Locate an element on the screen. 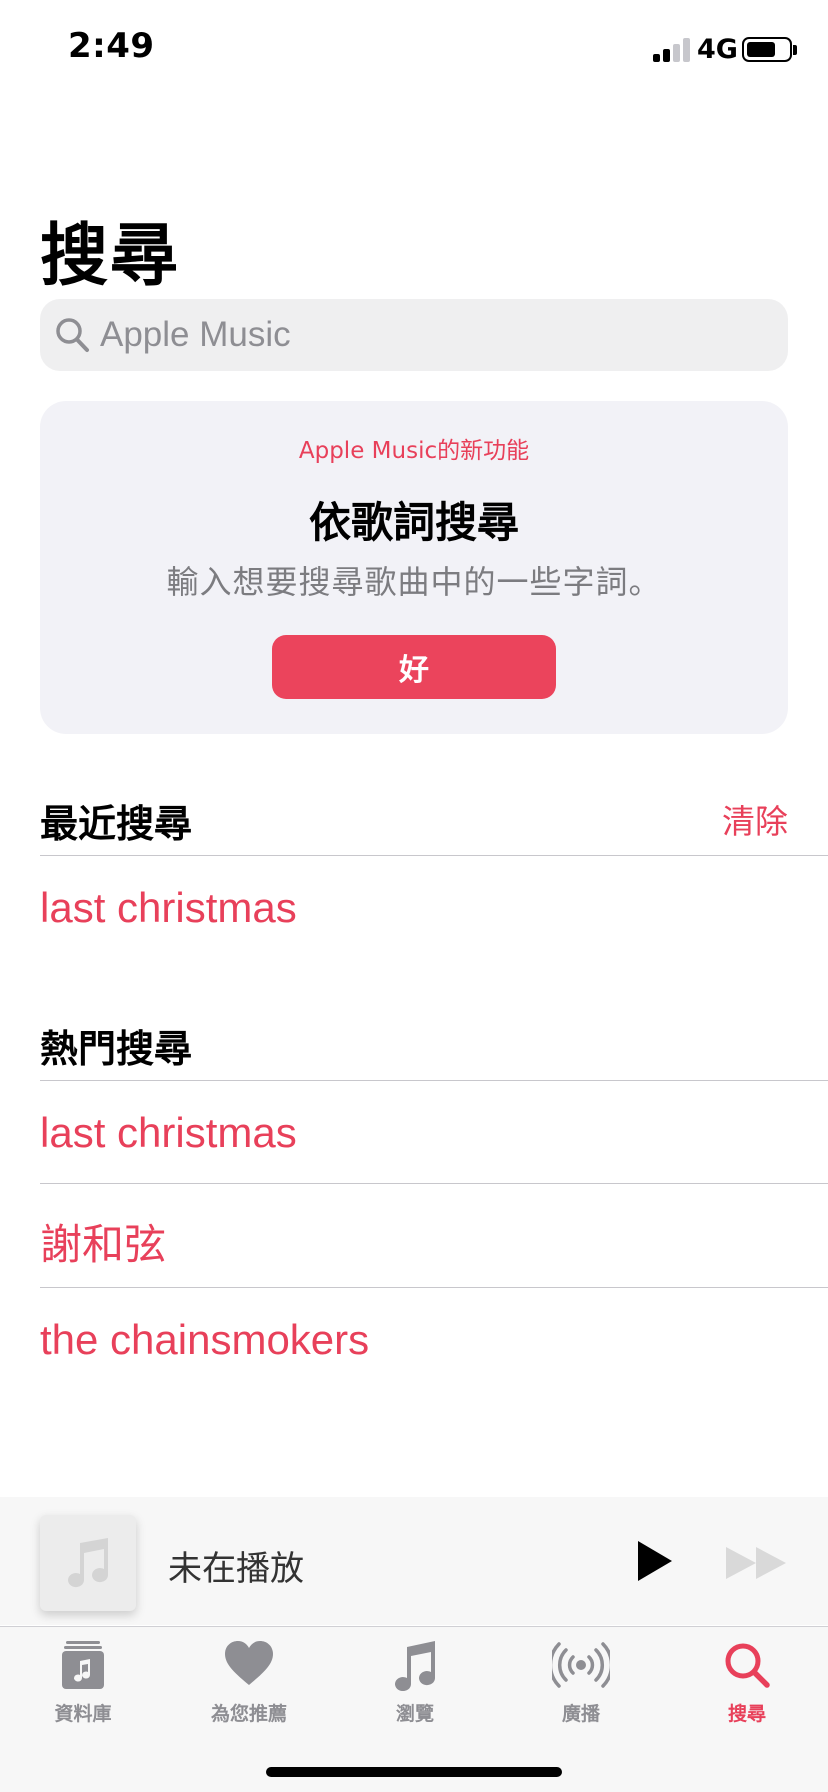  home-indicator is located at coordinates (414, 1772).